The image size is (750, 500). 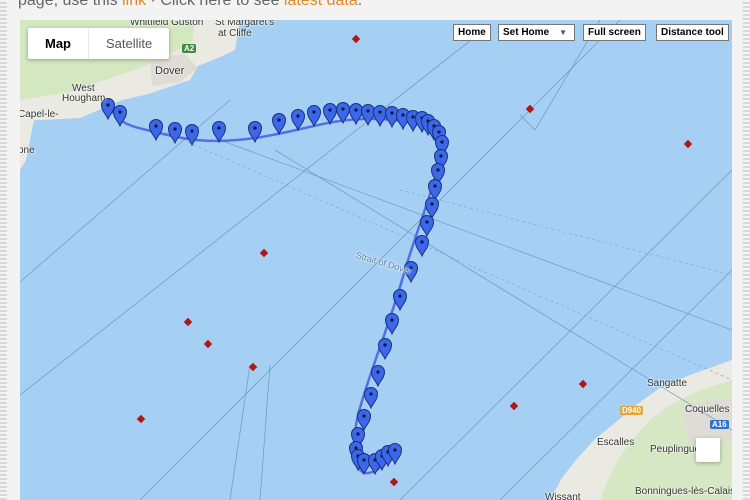 I want to click on label-west-hougham-2: Hougham, so click(x=84, y=98).